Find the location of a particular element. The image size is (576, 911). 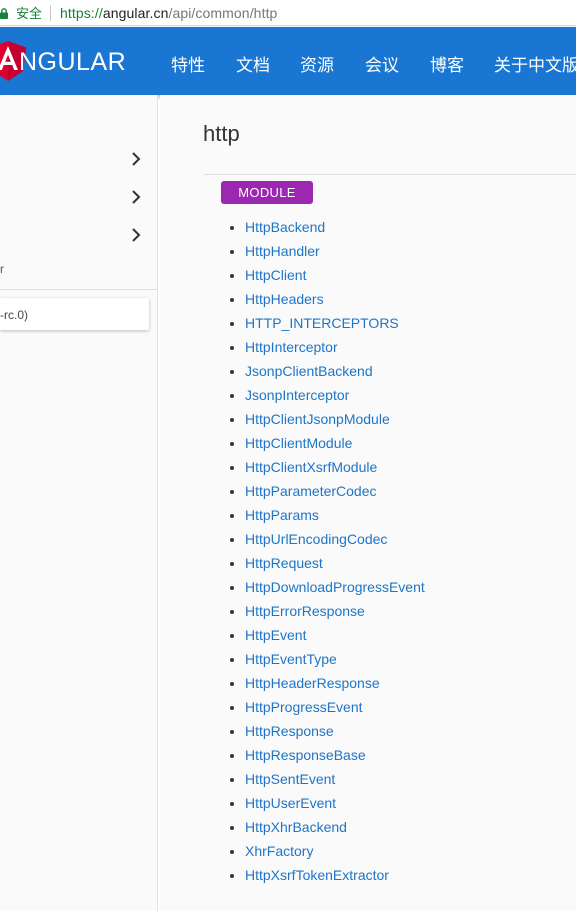

url-path: /api/common/http is located at coordinates (223, 12).